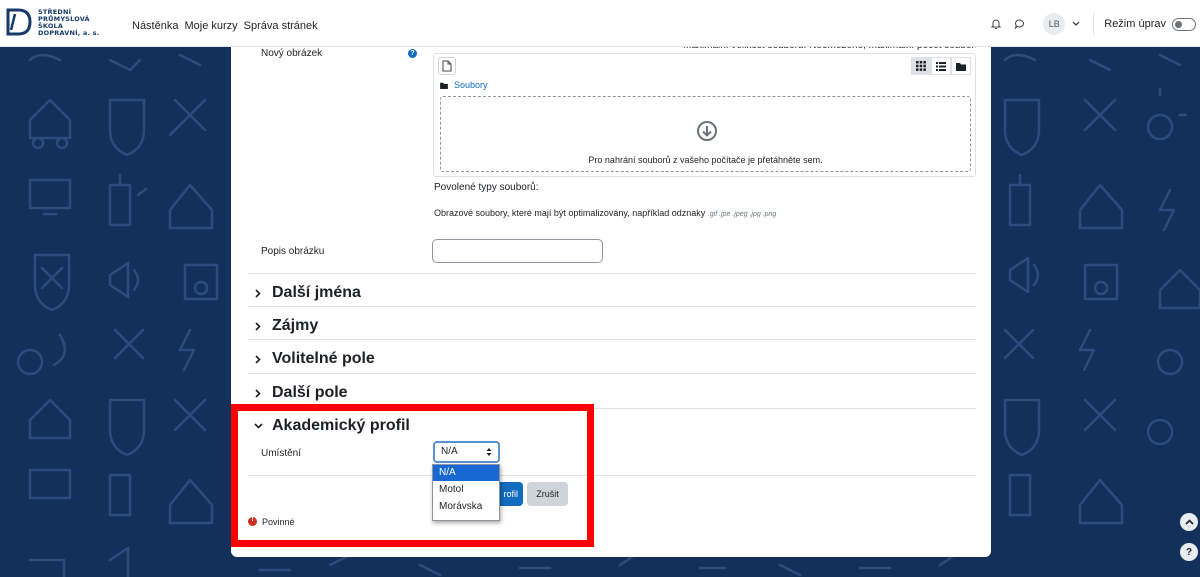 Image resolution: width=1200 pixels, height=577 pixels. I want to click on chat-icon, so click(1020, 24).